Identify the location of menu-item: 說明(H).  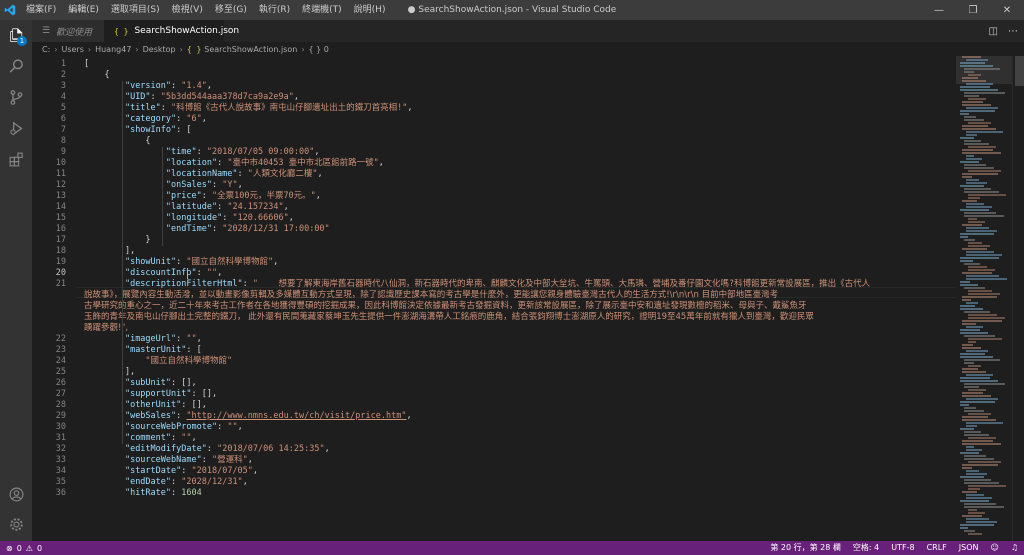
(370, 10).